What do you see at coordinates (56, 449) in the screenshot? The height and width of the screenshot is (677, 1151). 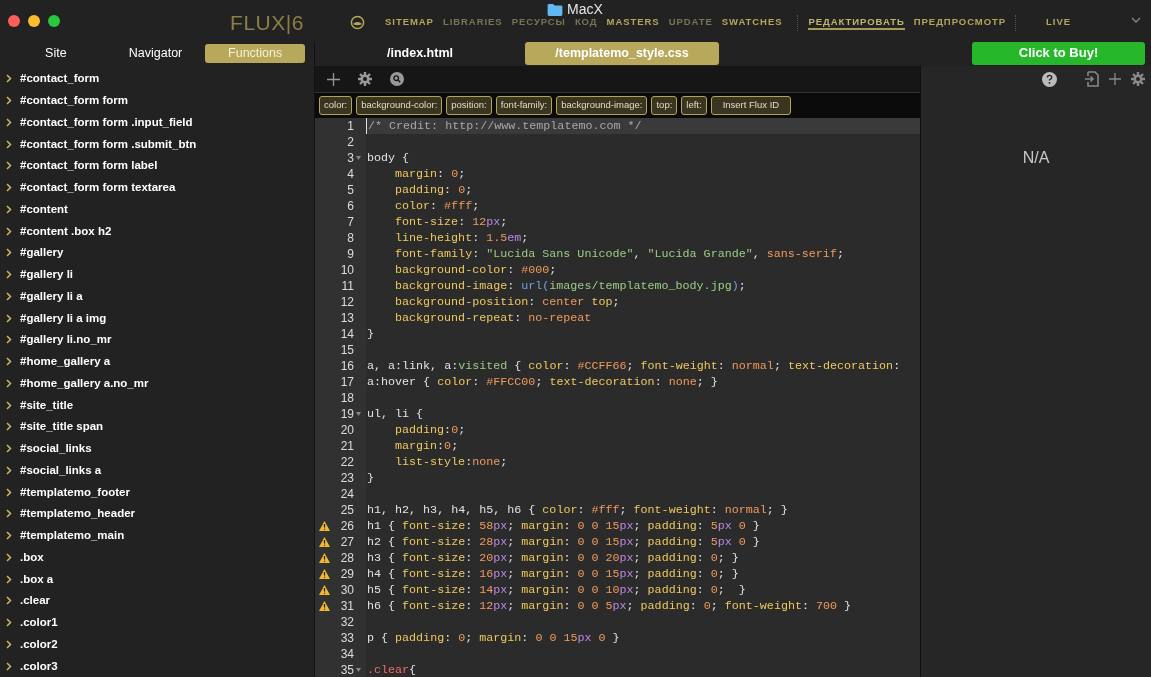 I see `function-item: #social_links` at bounding box center [56, 449].